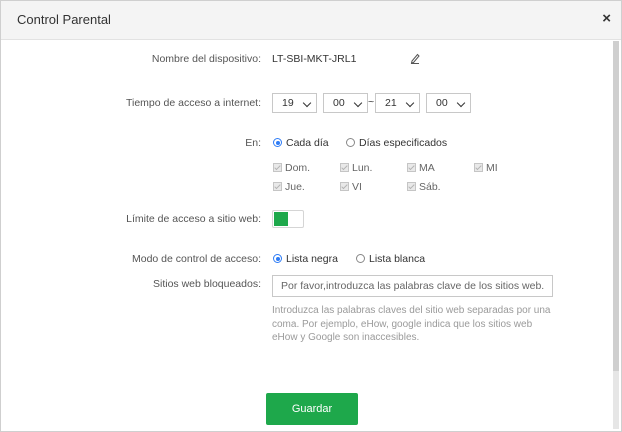 The width and height of the screenshot is (622, 432). What do you see at coordinates (277, 167) in the screenshot?
I see `day-checkbox-sun` at bounding box center [277, 167].